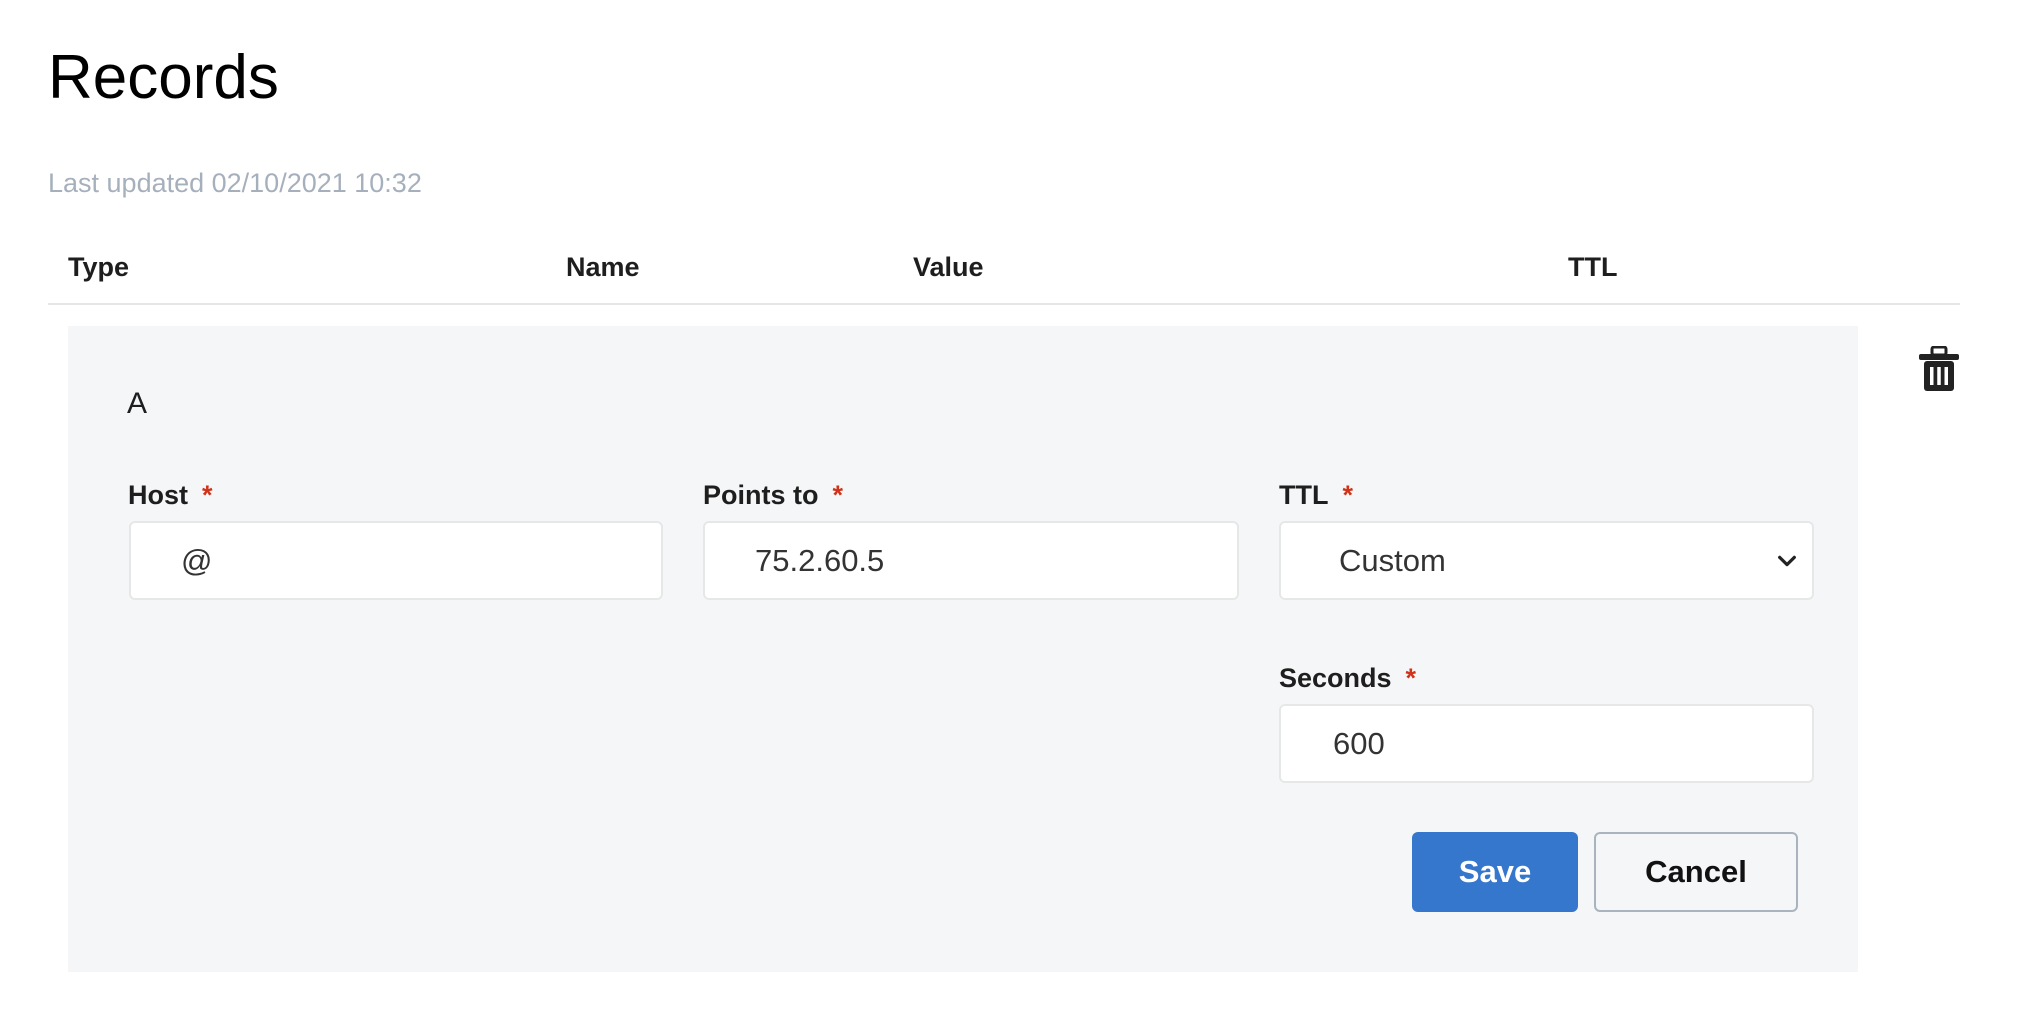  What do you see at coordinates (99, 267) in the screenshot?
I see `column-header-type: Type` at bounding box center [99, 267].